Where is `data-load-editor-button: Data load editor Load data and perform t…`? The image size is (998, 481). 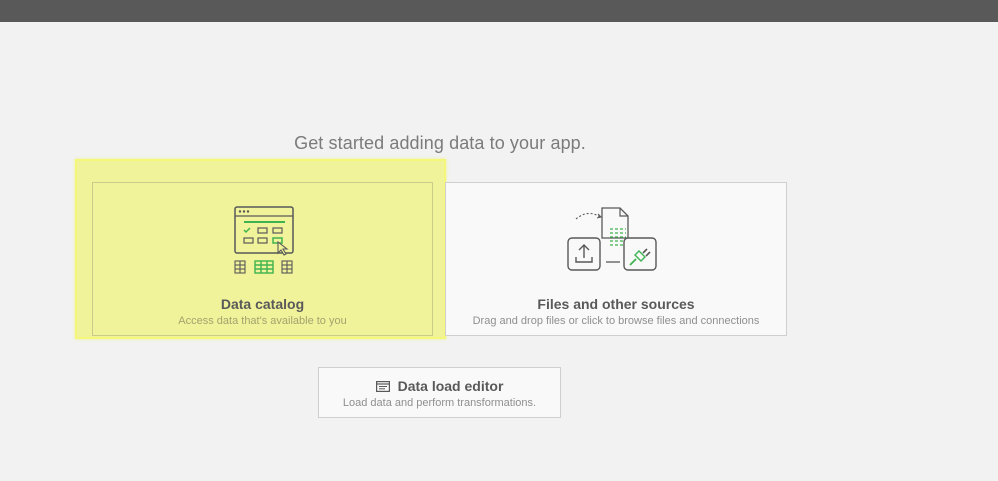 data-load-editor-button: Data load editor Load data and perform t… is located at coordinates (439, 392).